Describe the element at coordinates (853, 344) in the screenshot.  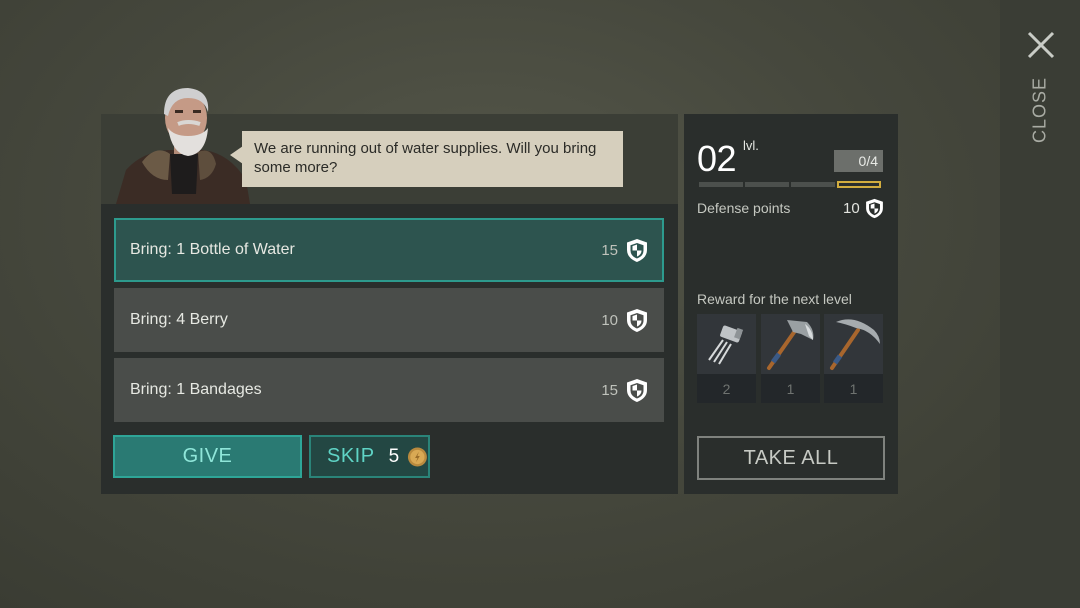
I see `pickaxe-icon` at that location.